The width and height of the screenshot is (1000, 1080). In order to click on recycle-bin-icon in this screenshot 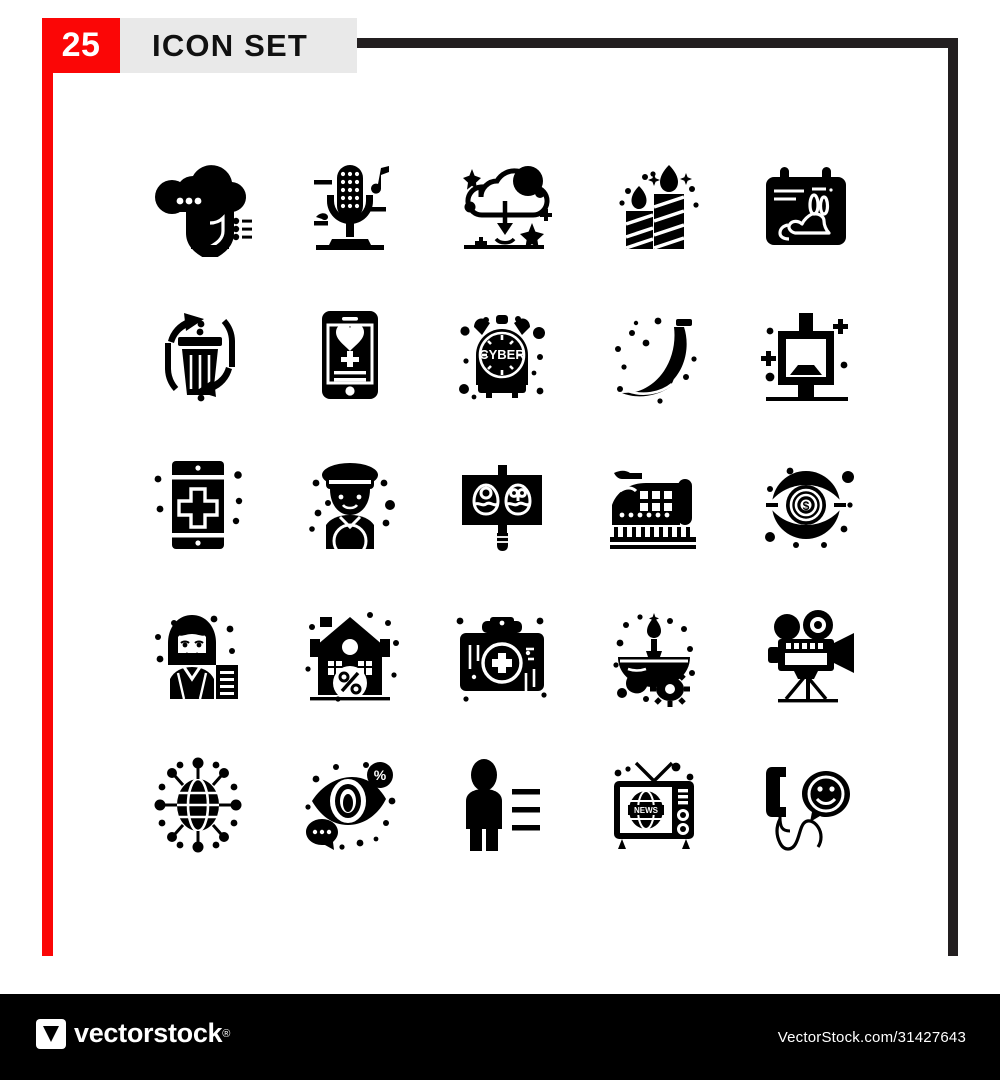, I will do `click(198, 355)`.